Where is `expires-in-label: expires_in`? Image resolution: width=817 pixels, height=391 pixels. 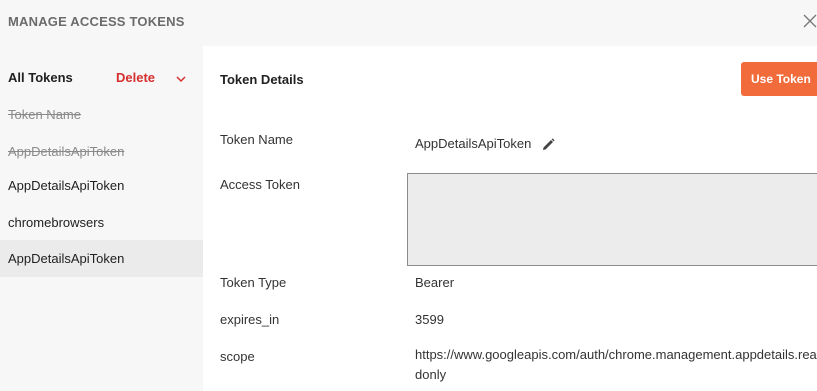 expires-in-label: expires_in is located at coordinates (250, 319).